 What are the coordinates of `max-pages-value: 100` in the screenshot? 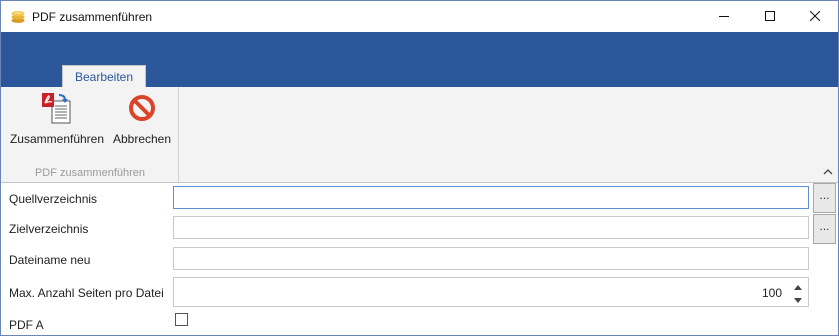 It's located at (772, 293).